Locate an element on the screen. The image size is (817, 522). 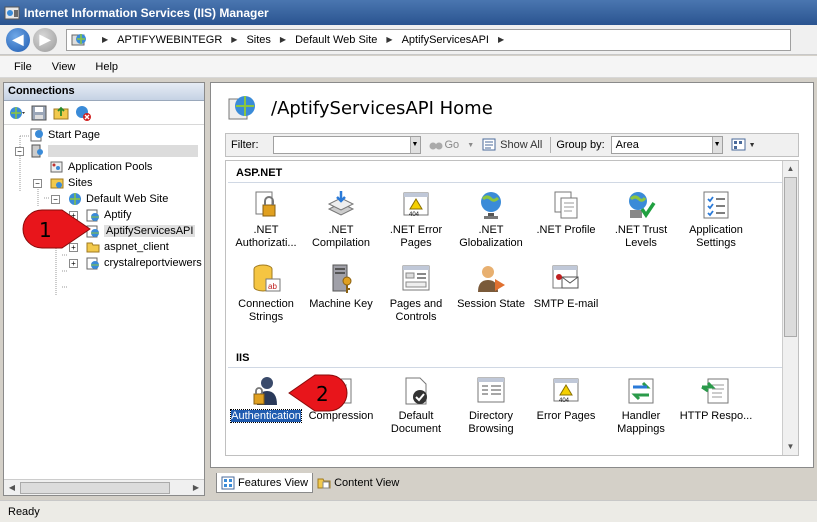
filter-dropdown-icon: ▼ is located at coordinates (414, 145).